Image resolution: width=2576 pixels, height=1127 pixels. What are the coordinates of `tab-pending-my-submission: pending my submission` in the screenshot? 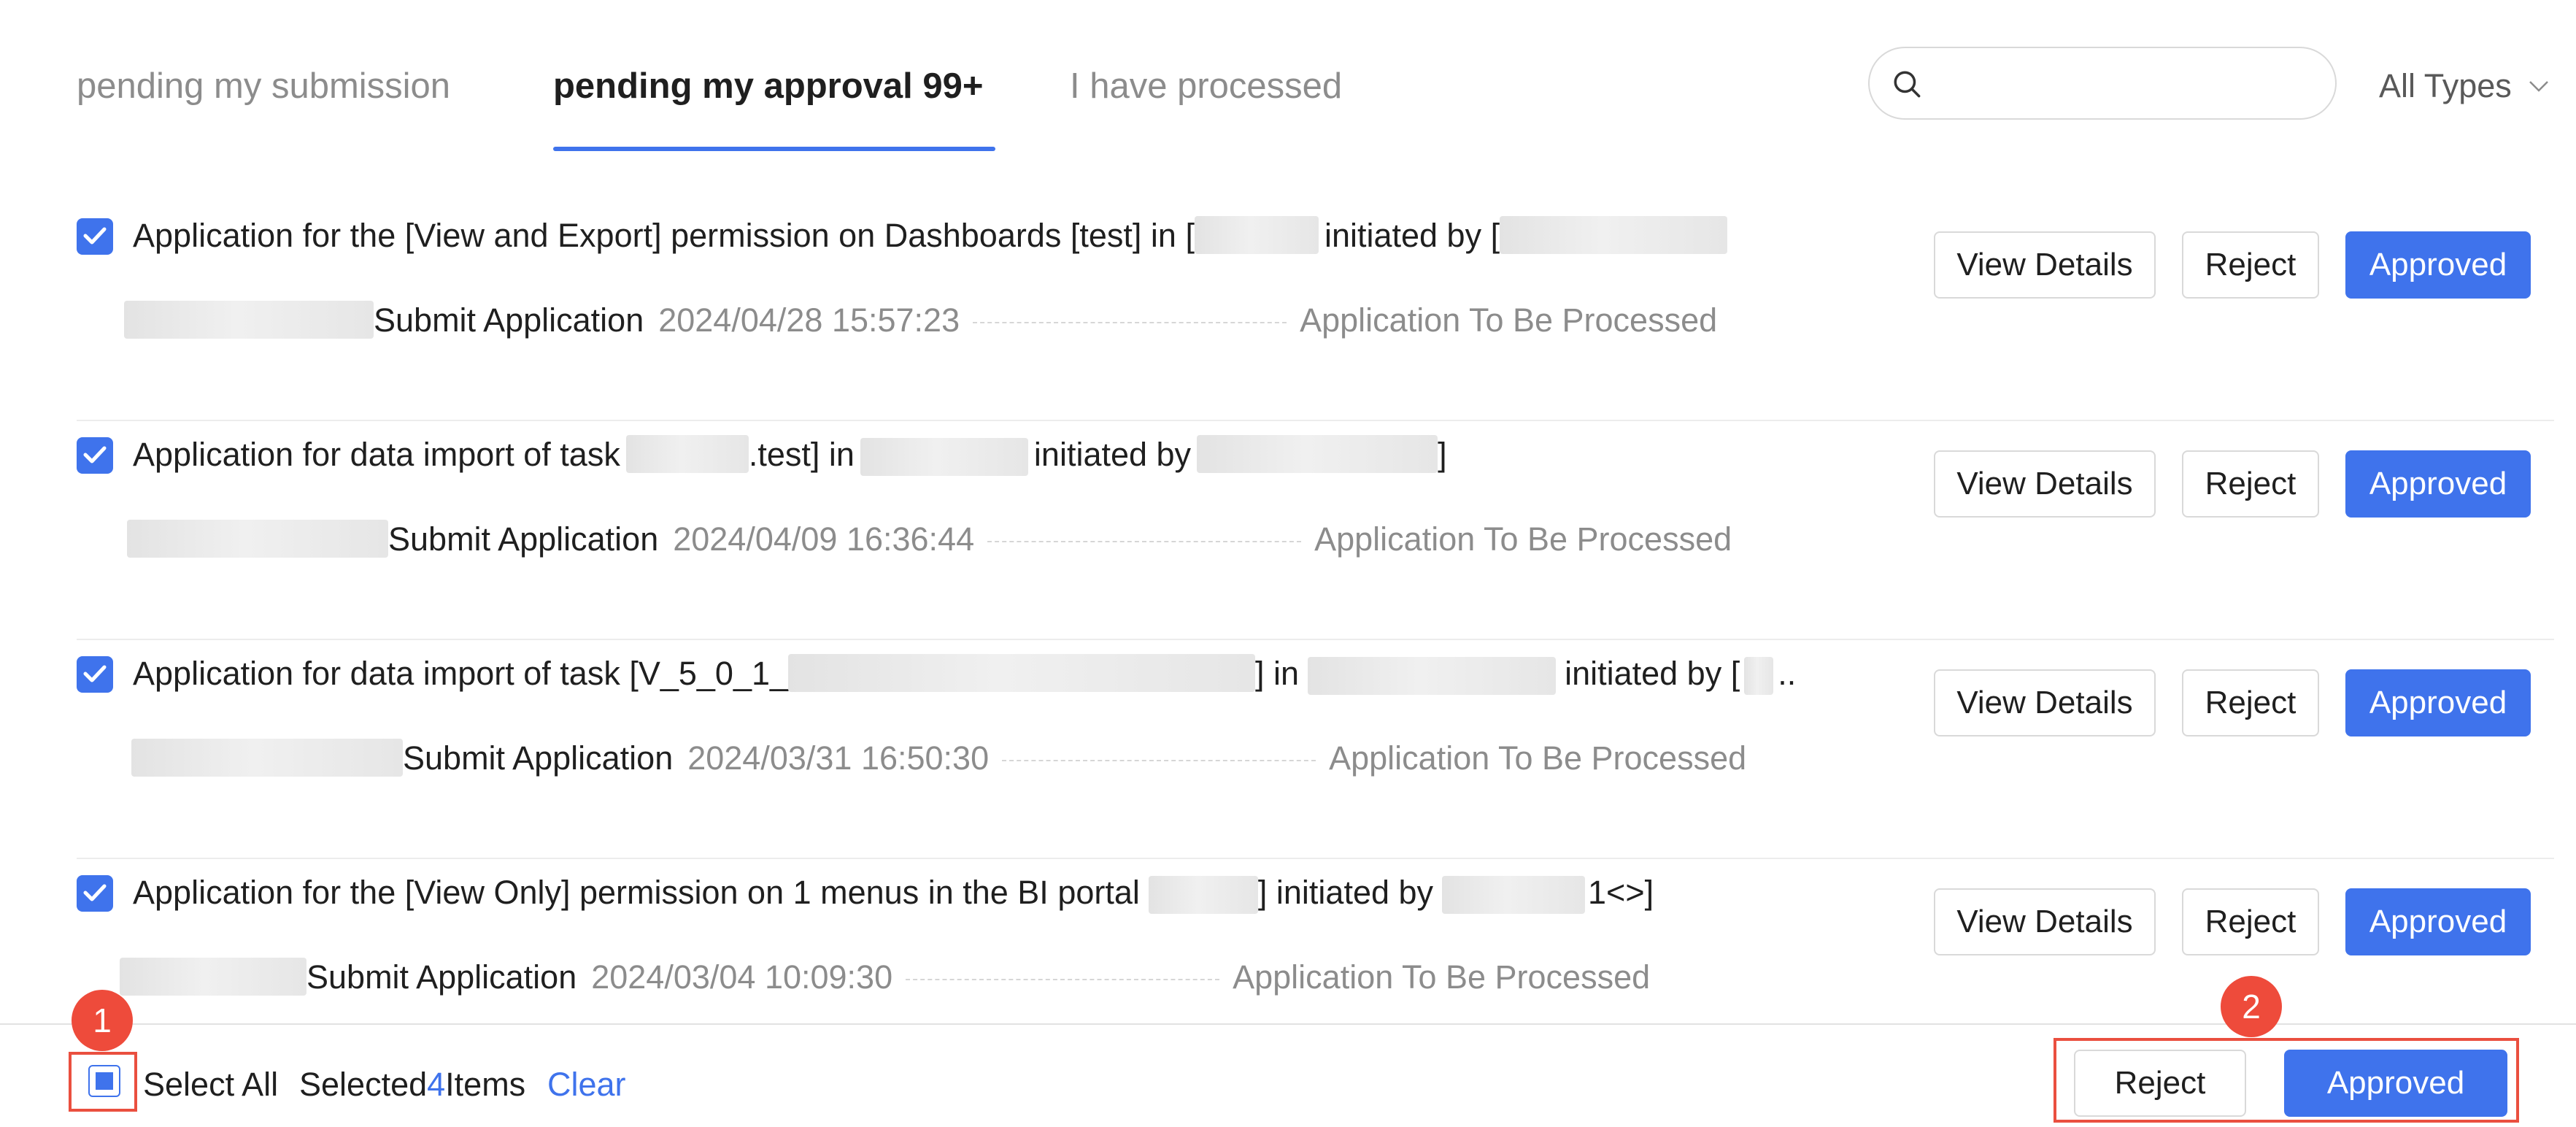 It's located at (263, 86).